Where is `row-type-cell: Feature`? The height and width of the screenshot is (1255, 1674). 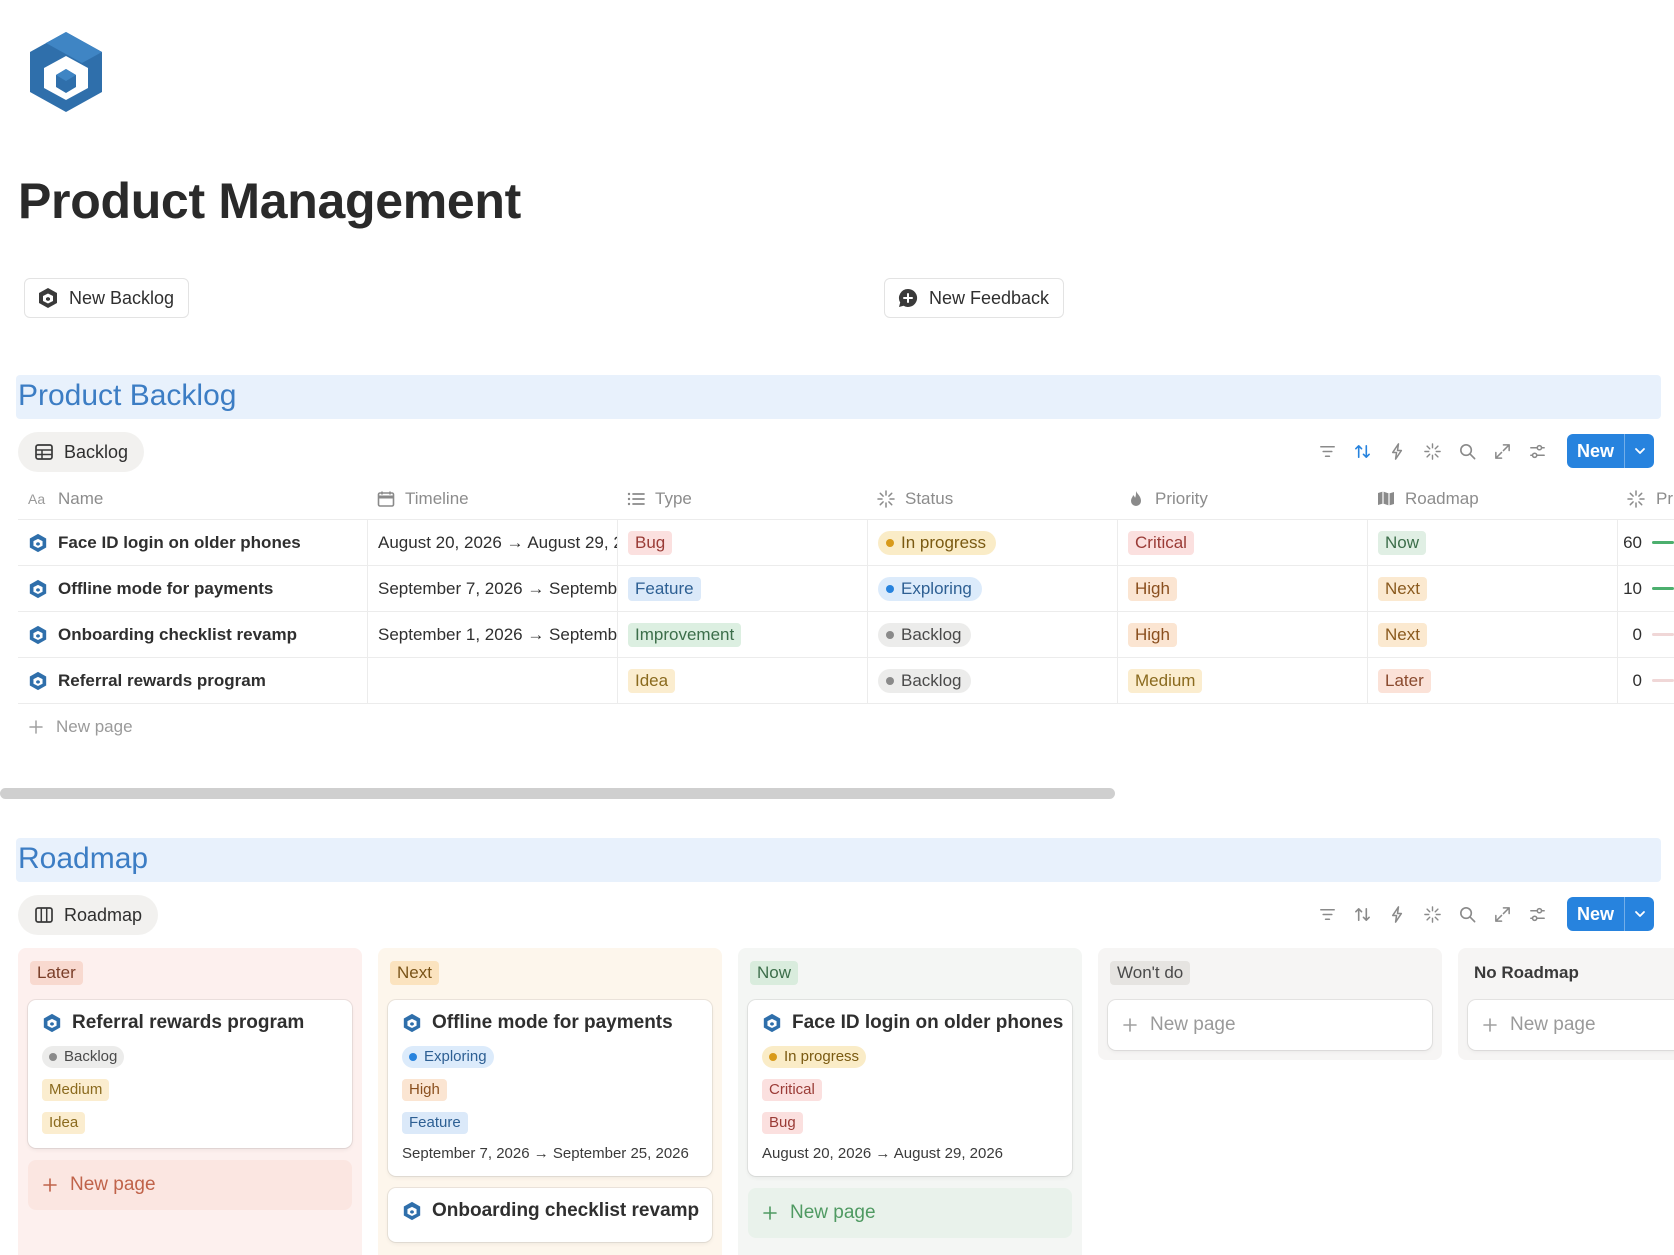
row-type-cell: Feature is located at coordinates (743, 588).